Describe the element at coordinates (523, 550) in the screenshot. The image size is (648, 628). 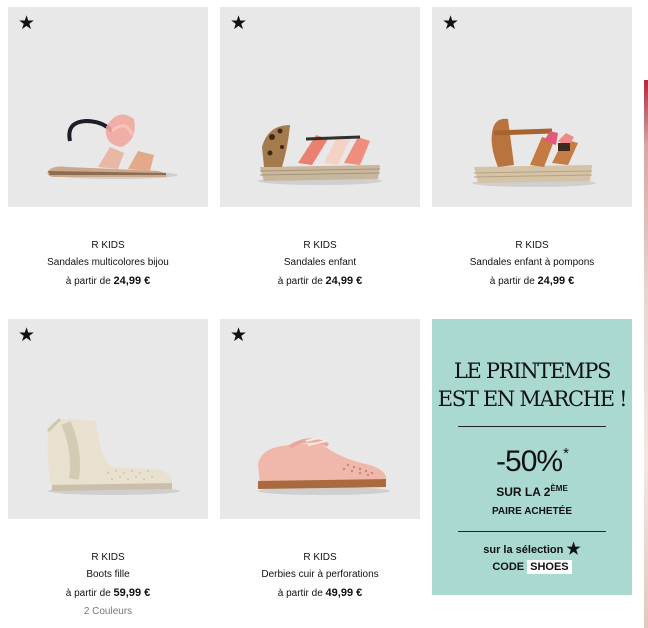
I see `promo-selection-text: sur la sélection` at that location.